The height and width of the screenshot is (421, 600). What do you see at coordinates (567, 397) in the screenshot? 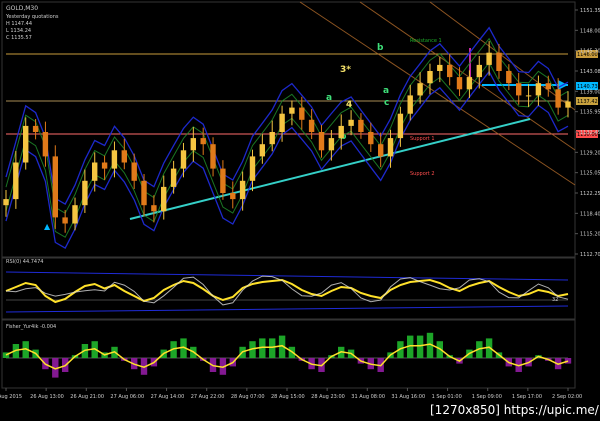
I see `x-tick-label: 2 Sep 02:00` at bounding box center [567, 397].